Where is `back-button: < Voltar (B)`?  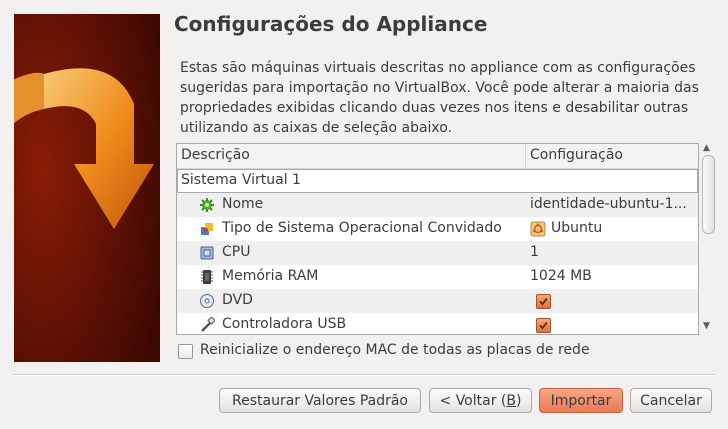
back-button: < Voltar (B) is located at coordinates (480, 400).